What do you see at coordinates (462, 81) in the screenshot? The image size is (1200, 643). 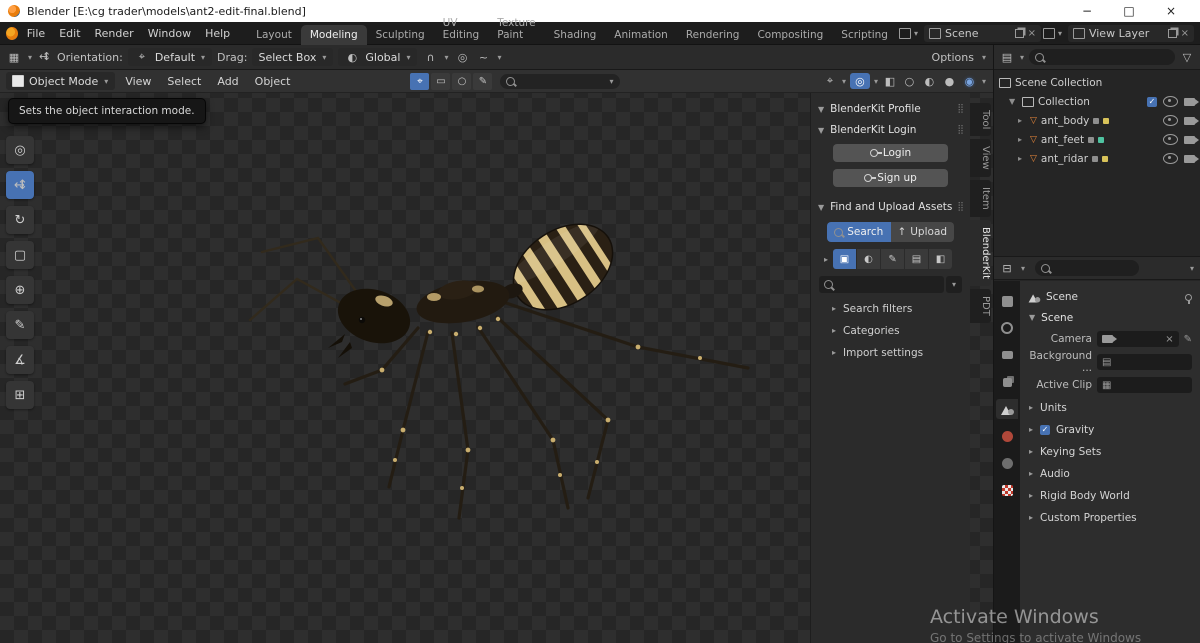 I see `circle-select-button: ○` at bounding box center [462, 81].